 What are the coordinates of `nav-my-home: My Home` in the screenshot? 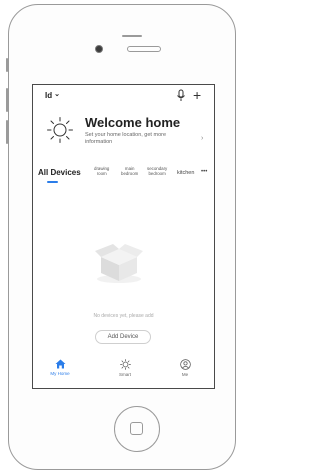 It's located at (60, 367).